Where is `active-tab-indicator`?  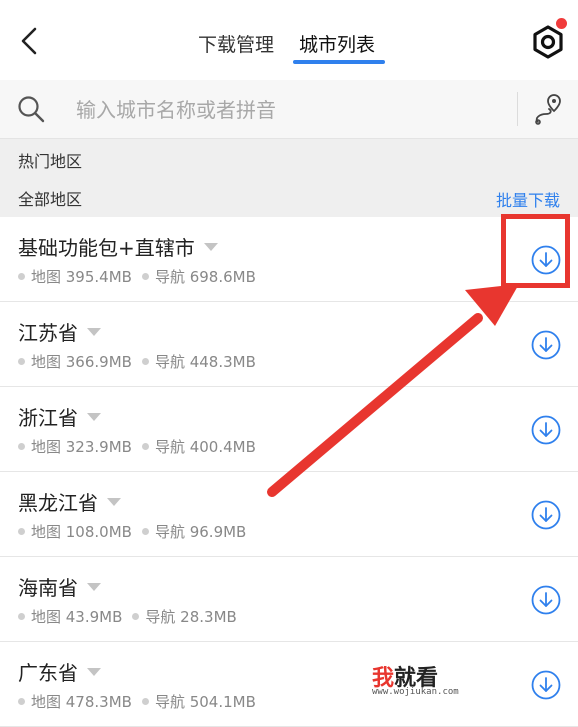
active-tab-indicator is located at coordinates (339, 62).